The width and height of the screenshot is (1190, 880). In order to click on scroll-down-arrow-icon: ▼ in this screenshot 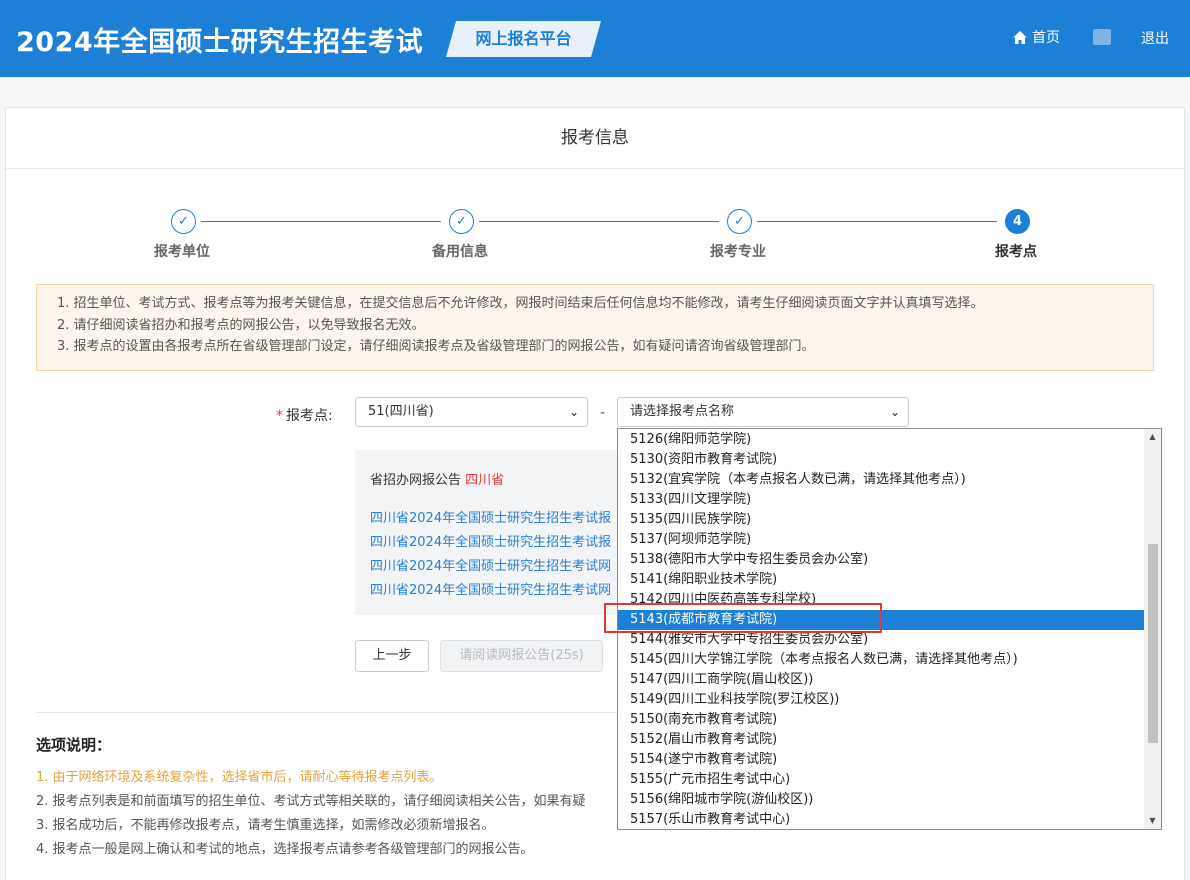, I will do `click(1152, 821)`.